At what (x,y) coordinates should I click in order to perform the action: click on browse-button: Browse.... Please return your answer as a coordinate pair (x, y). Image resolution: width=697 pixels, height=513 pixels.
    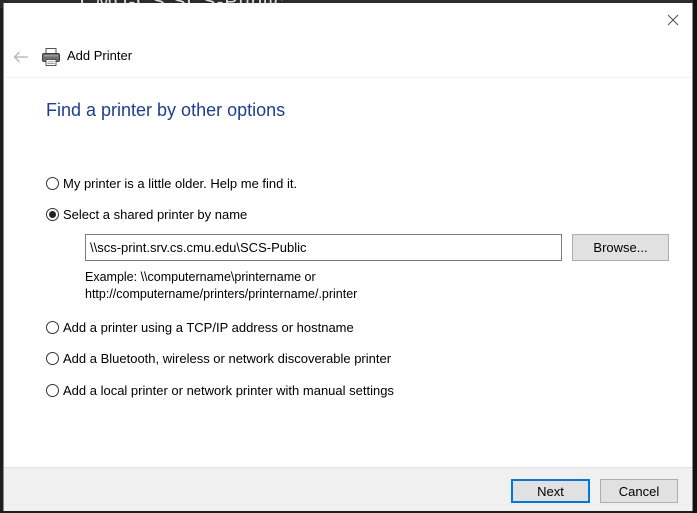
    Looking at the image, I should click on (620, 247).